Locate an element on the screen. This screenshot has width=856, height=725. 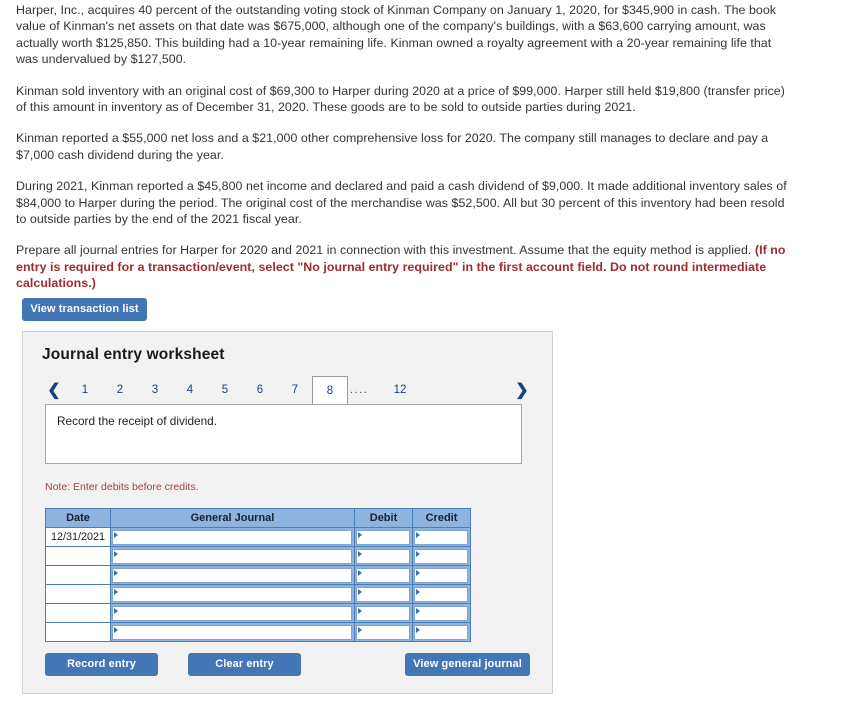
transaction-description-text: Record the receipt of dividend. is located at coordinates (137, 421).